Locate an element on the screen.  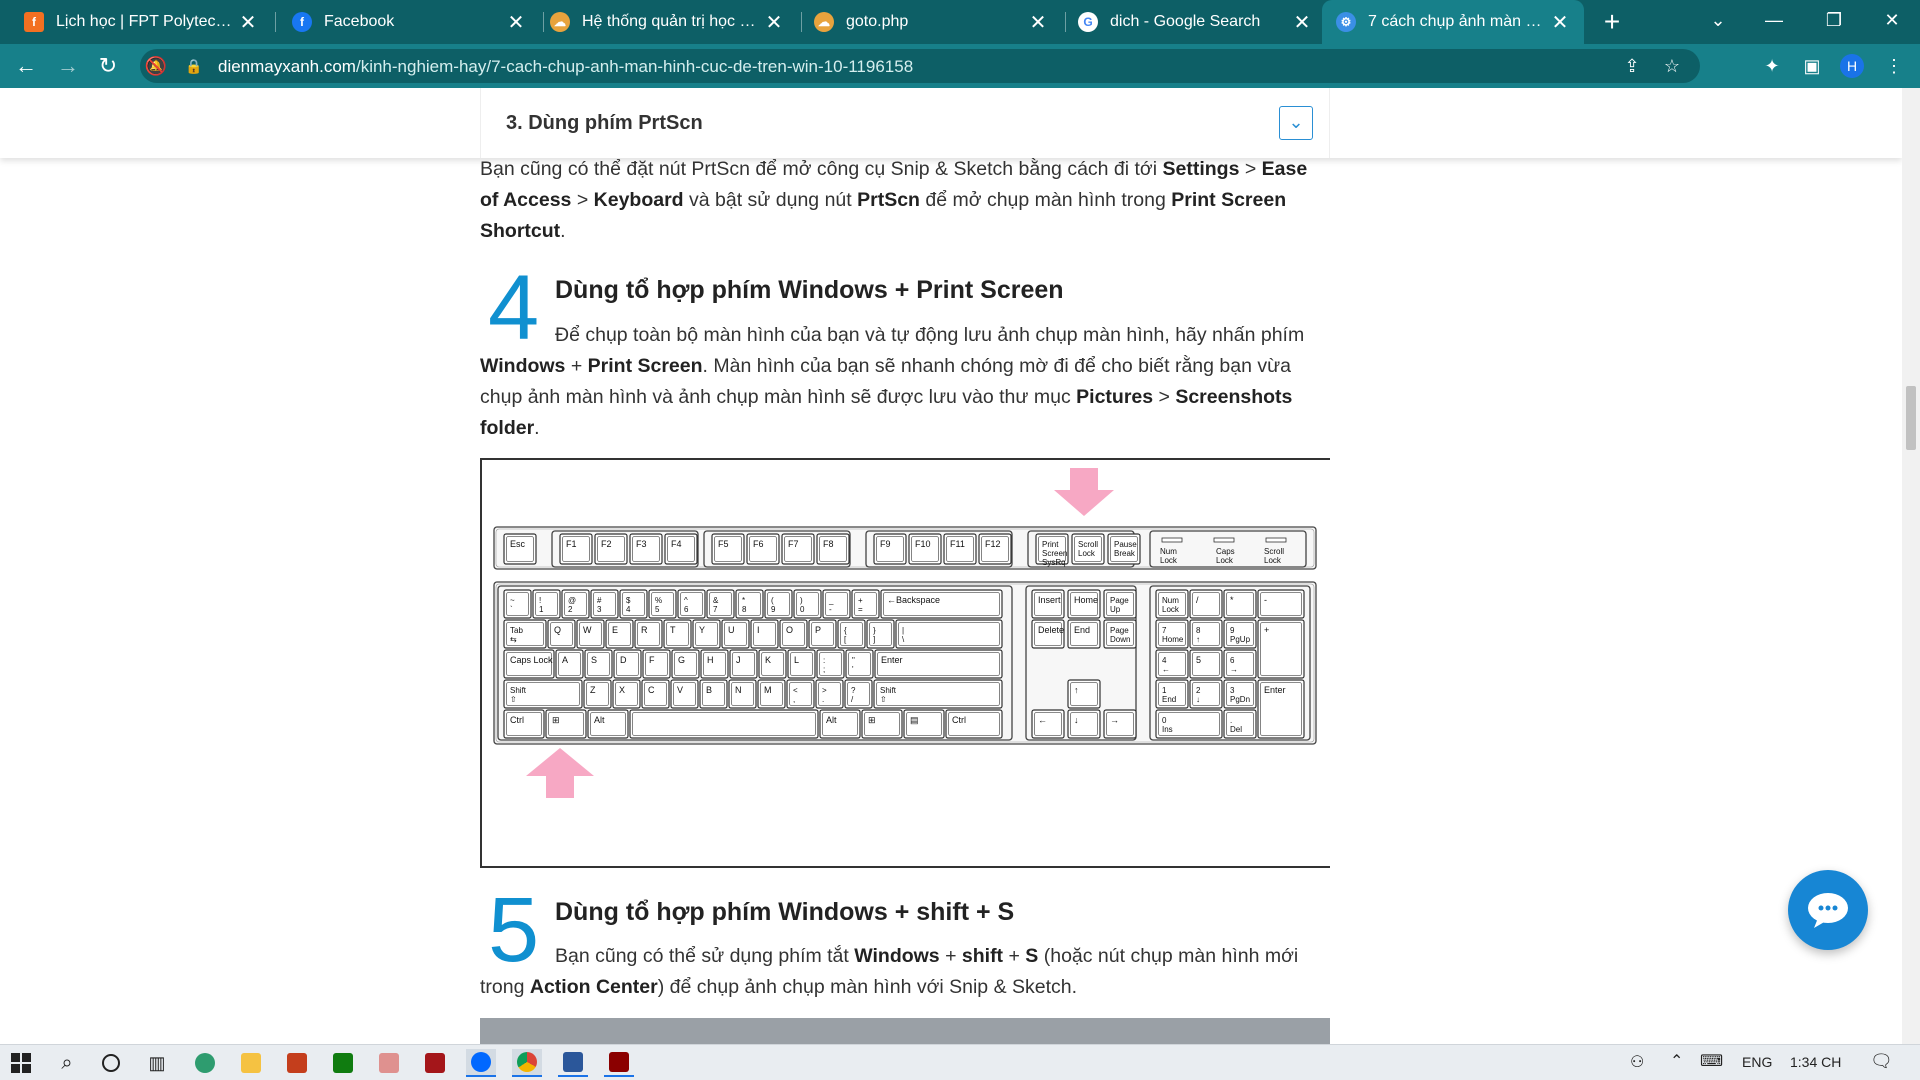
key-label: _ is located at coordinates (831, 600).